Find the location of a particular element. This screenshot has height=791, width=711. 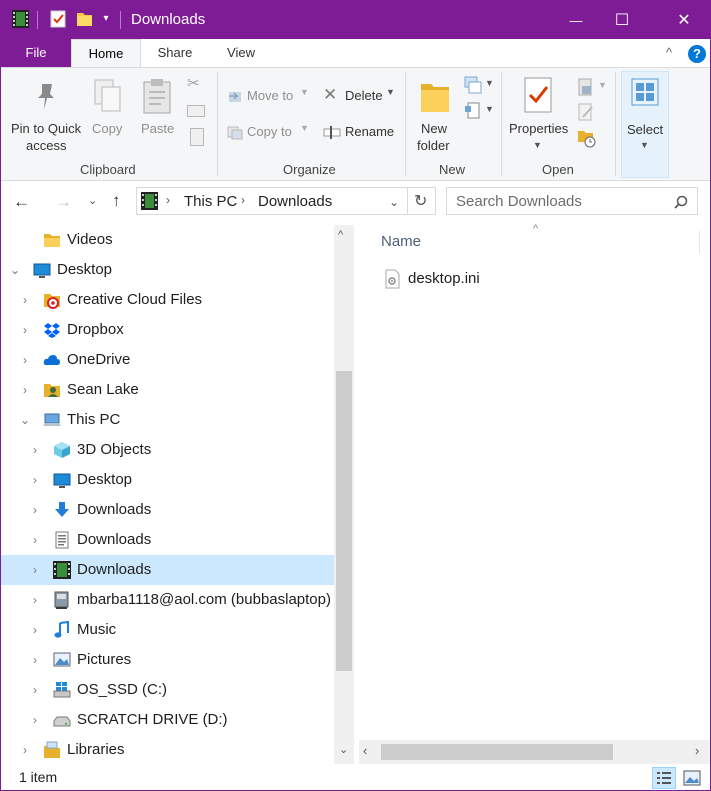

scrollbar-thumb is located at coordinates (344, 521).